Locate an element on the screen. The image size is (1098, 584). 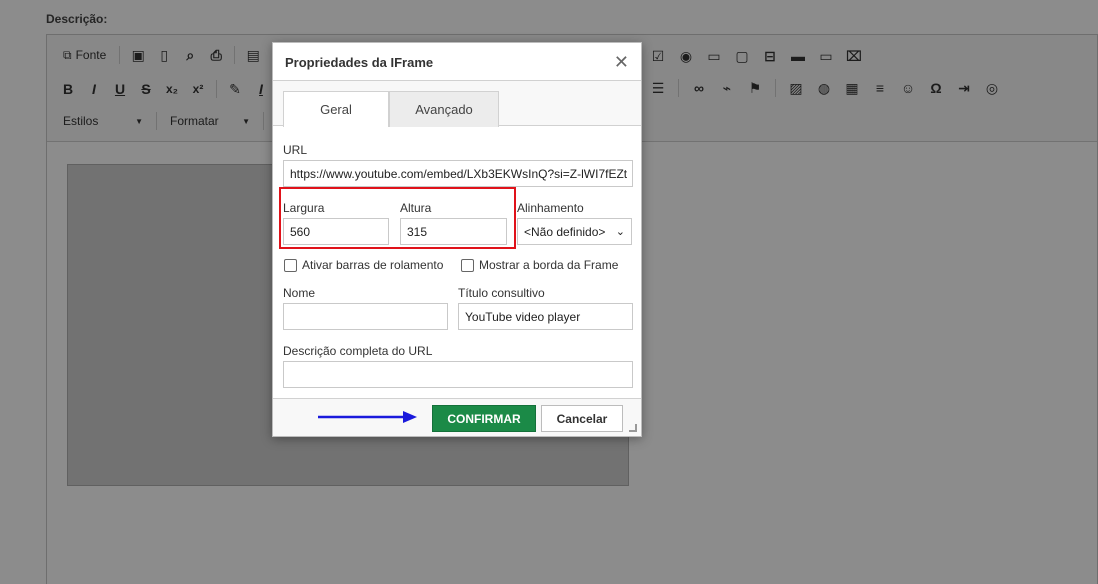
frame-border-checkbox-label: Mostrar a borda da Frame is located at coordinates (549, 265).